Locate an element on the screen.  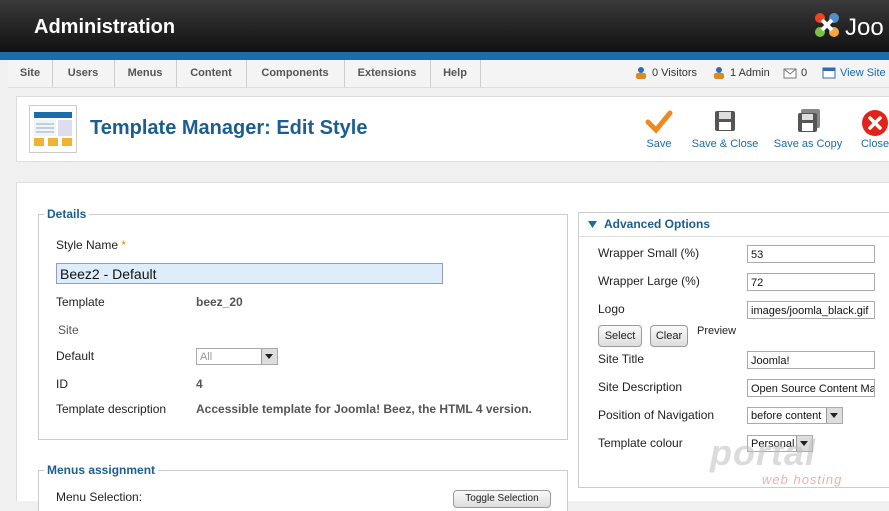
save-copy-button: Save as Copy is located at coordinates (808, 129).